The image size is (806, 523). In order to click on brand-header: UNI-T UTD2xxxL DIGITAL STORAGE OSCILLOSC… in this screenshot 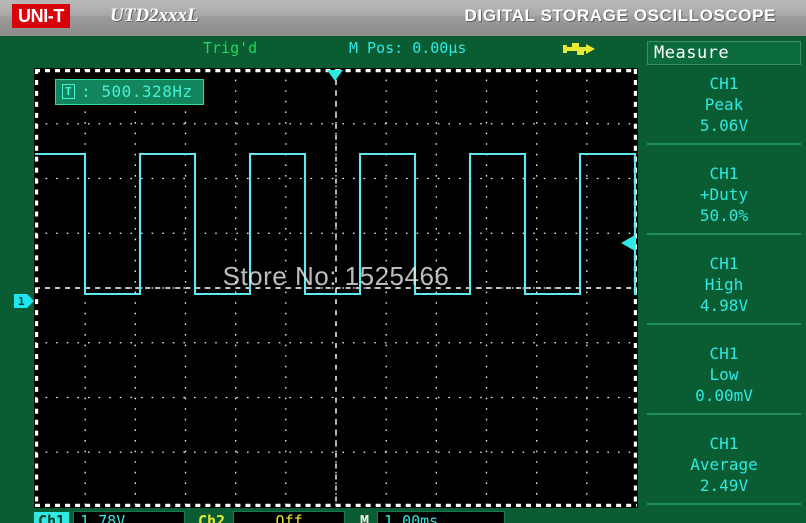, I will do `click(403, 18)`.